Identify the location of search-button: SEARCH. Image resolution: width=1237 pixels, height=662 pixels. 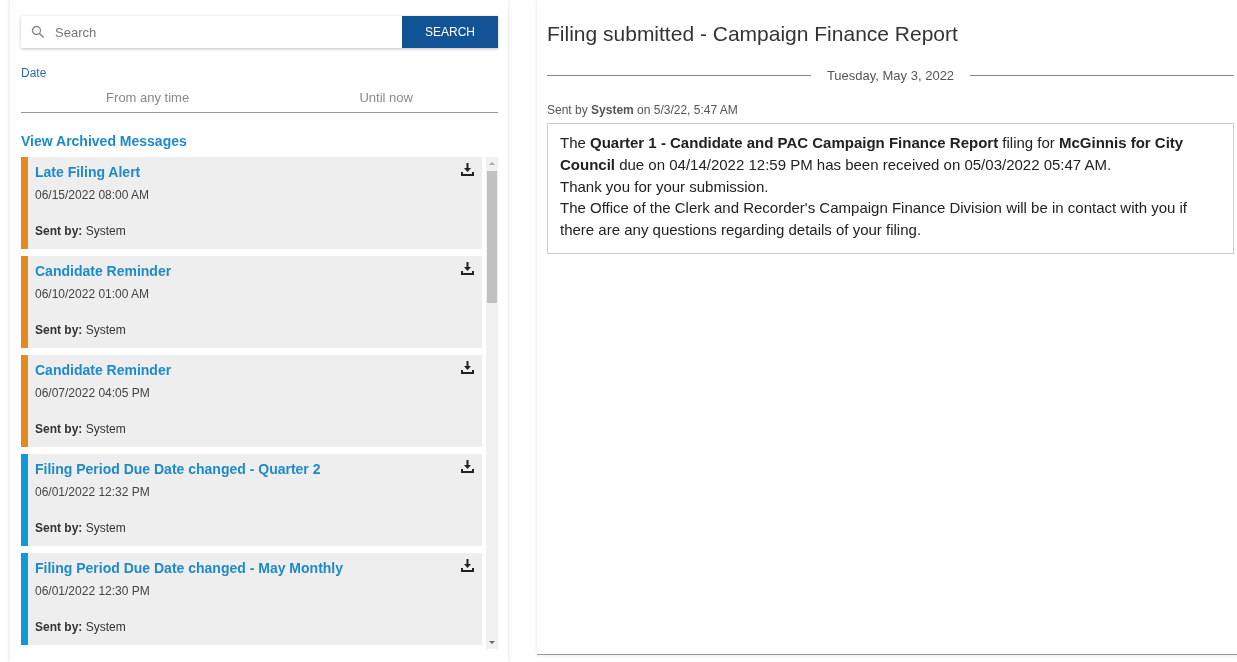
(450, 32).